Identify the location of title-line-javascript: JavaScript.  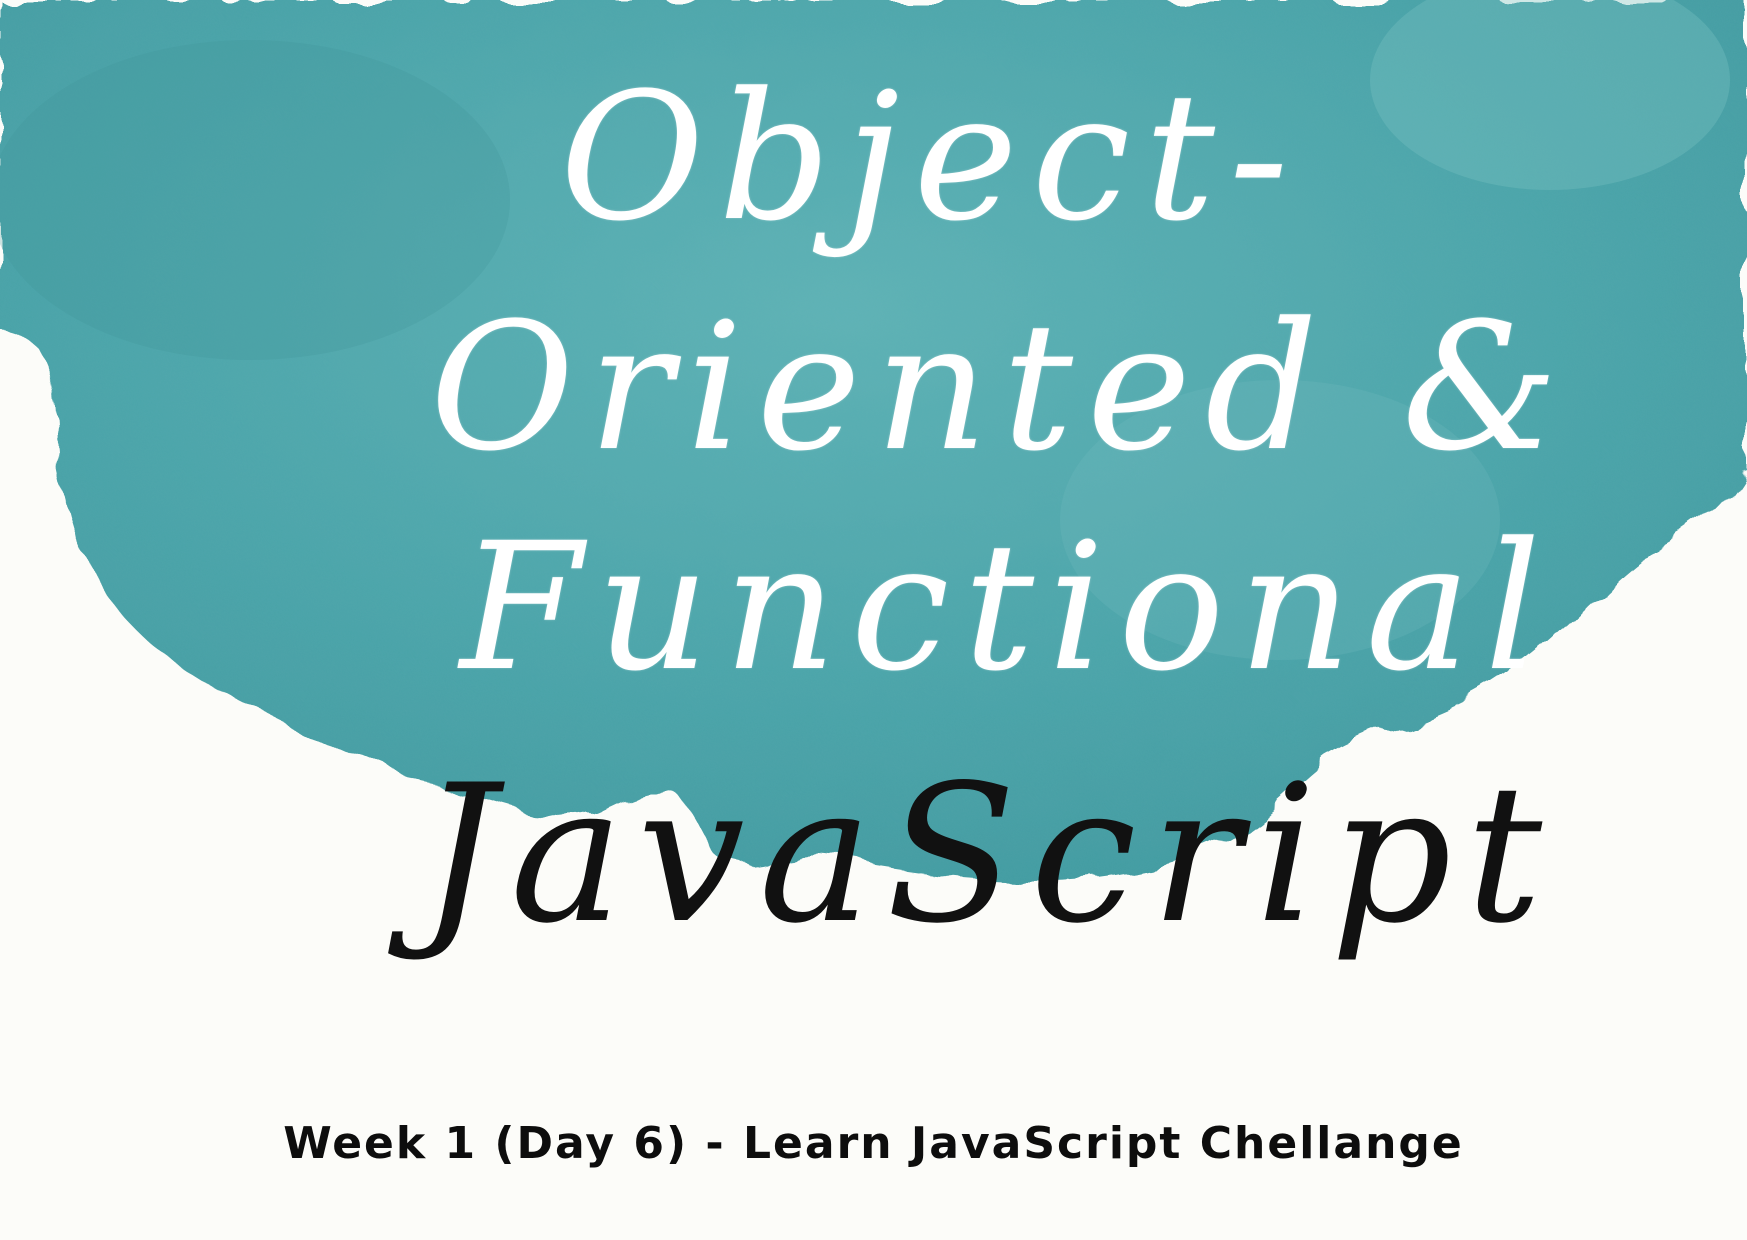
(988, 854).